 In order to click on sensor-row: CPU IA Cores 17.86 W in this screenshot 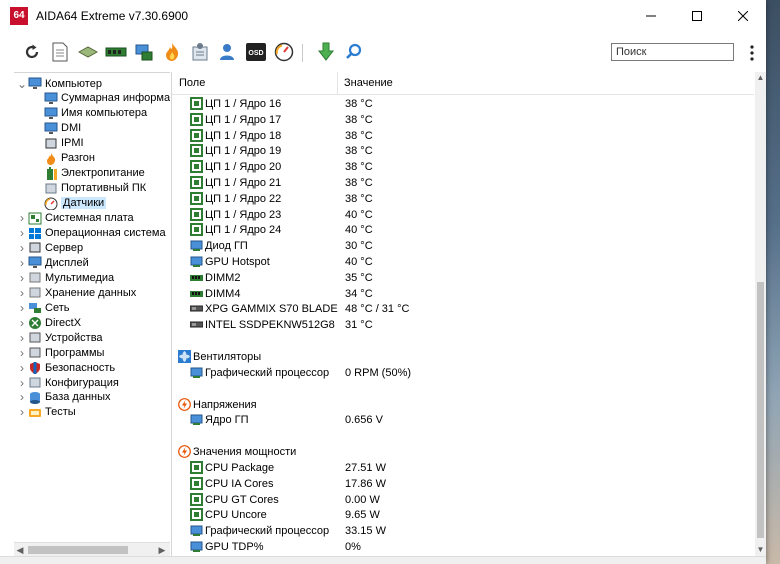, I will do `click(463, 484)`.